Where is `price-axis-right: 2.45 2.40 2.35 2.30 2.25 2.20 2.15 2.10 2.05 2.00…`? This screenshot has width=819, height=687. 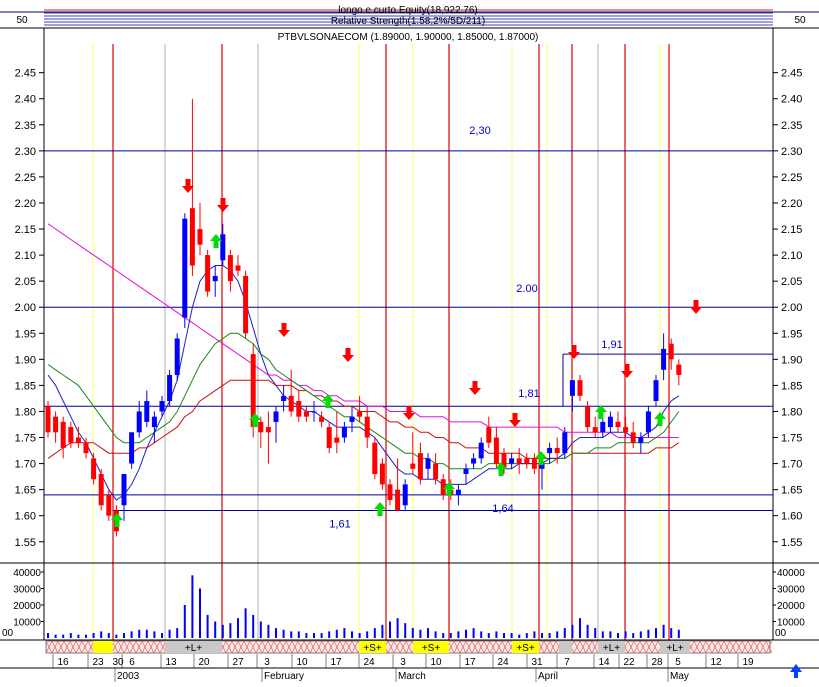 price-axis-right: 2.45 2.40 2.35 2.30 2.25 2.20 2.15 2.10 2.05 2.00… is located at coordinates (787, 308).